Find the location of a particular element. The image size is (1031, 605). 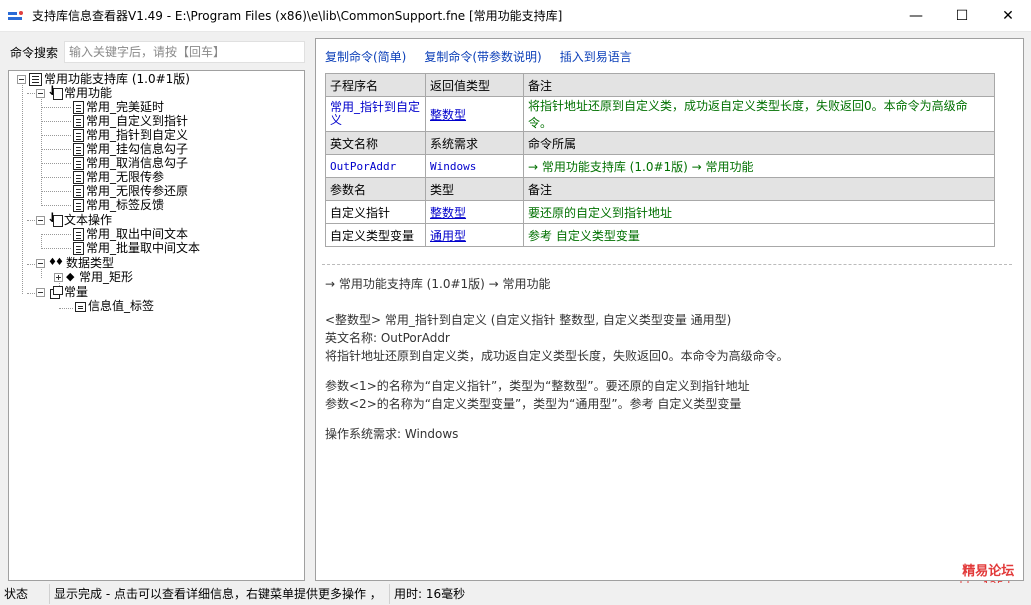

table-row: 自定义类型变量 通用型 参考 自定义类型变量 is located at coordinates (660, 235).